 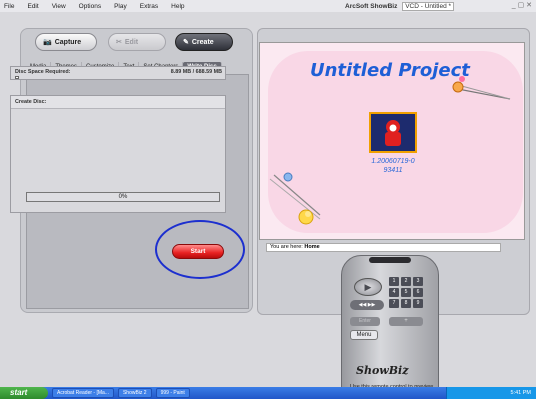 I want to click on location-bar: You are here: Home, so click(x=383, y=247).